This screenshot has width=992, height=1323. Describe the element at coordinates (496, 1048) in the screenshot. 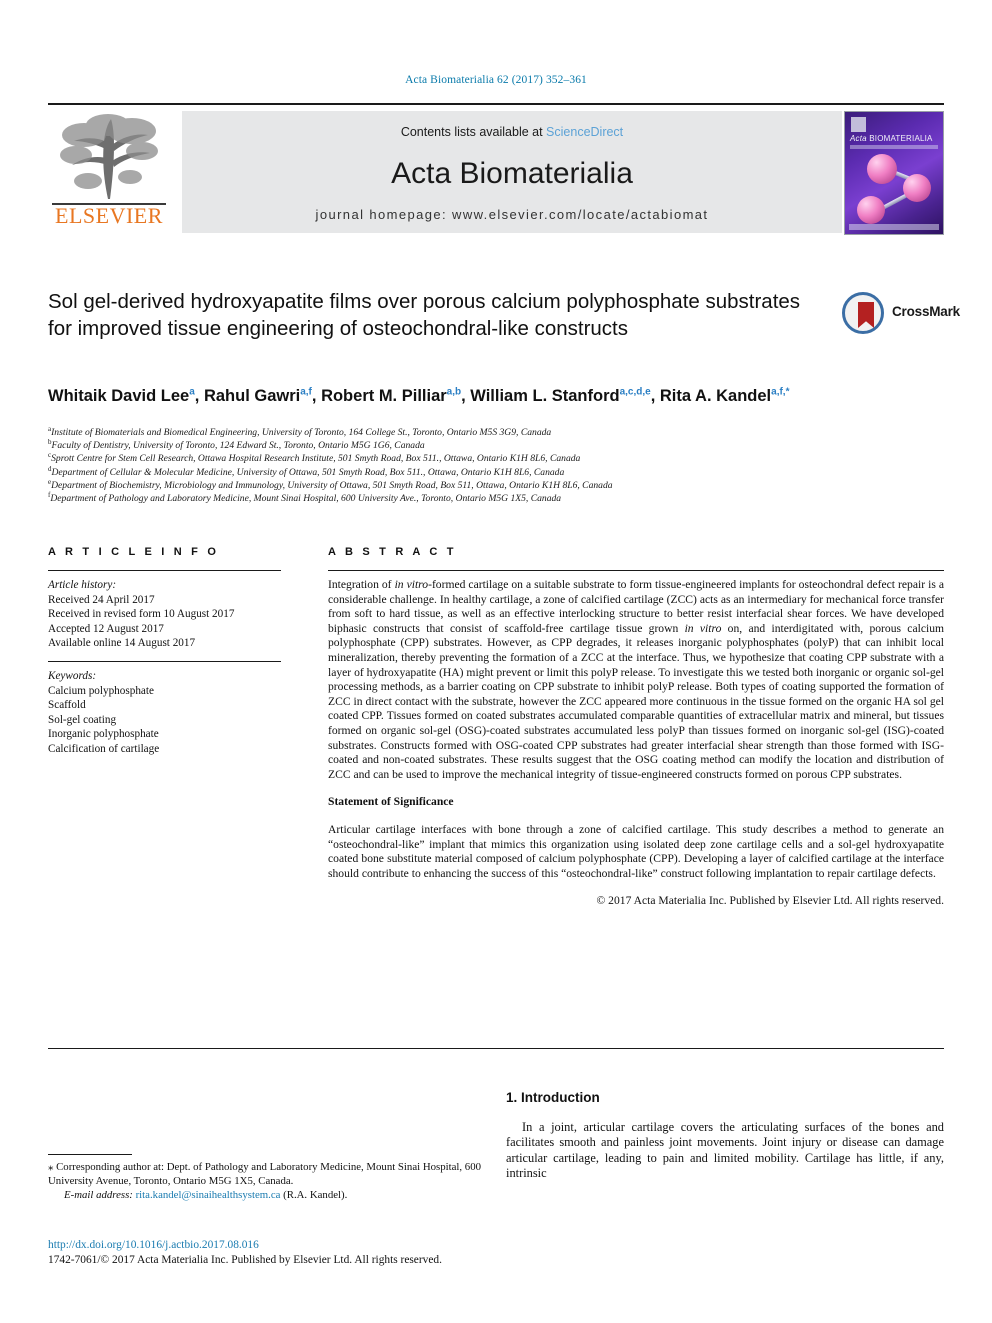

I see `page-divider-rule` at that location.